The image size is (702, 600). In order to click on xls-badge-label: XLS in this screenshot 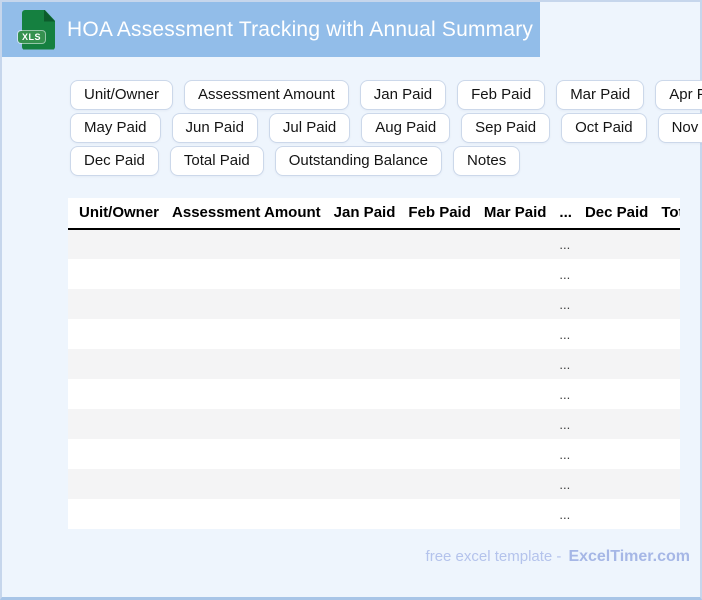, I will do `click(32, 36)`.